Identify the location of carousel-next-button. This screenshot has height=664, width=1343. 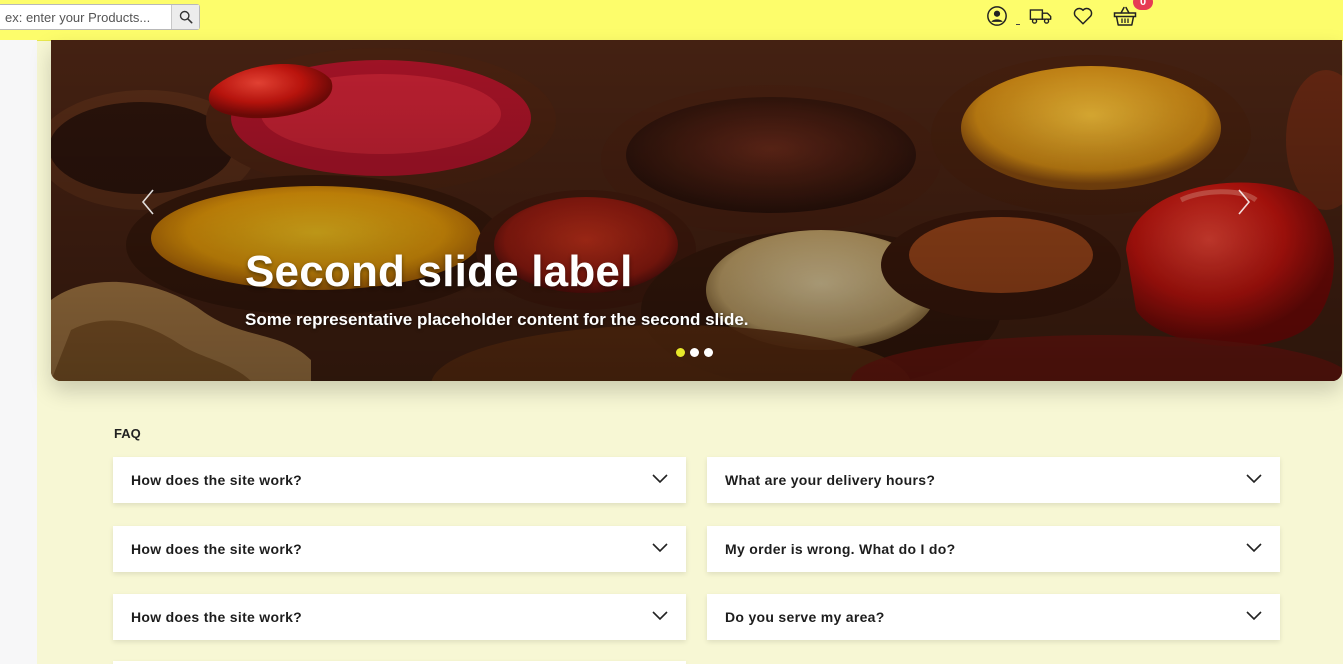
(1244, 202).